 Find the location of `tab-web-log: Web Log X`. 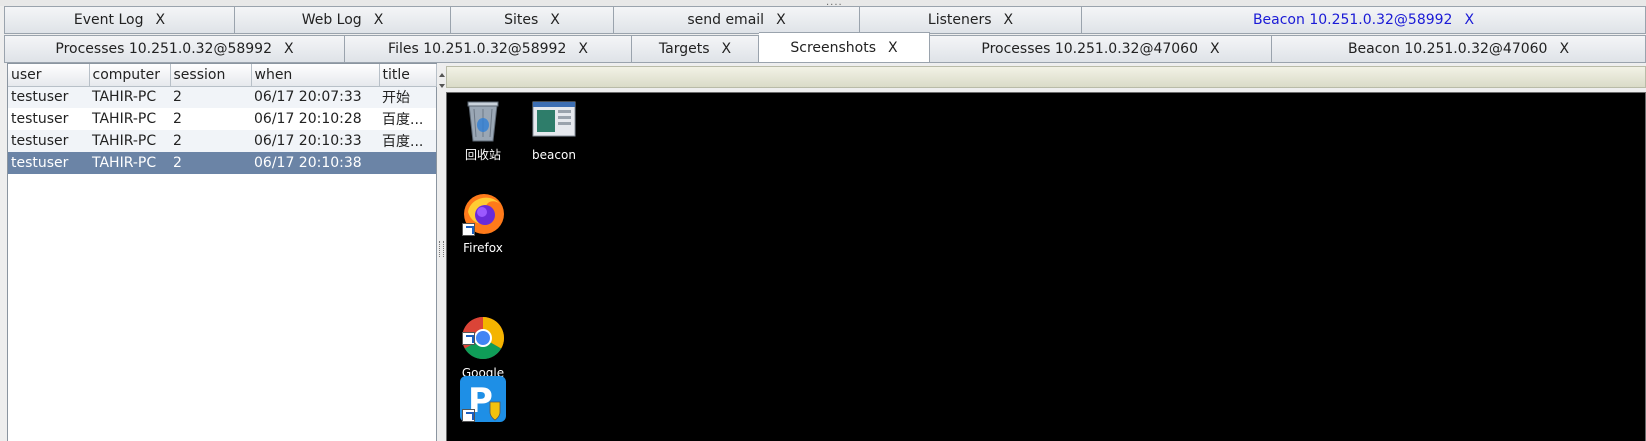

tab-web-log: Web Log X is located at coordinates (343, 20).